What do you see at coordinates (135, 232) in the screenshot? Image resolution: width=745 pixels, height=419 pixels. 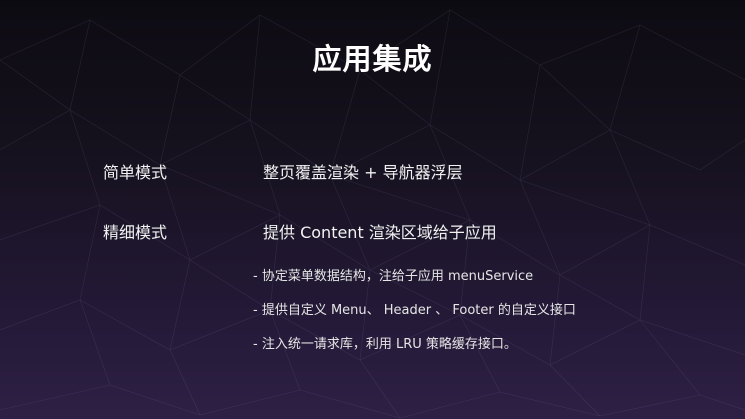 I see `mode-label-fine: 精细模式` at bounding box center [135, 232].